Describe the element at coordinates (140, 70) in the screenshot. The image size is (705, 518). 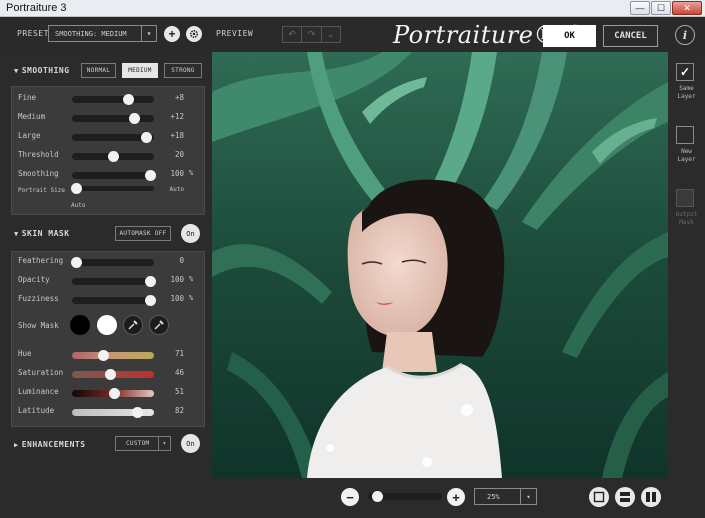
I see `mode-medium-button: MEDIUM` at that location.